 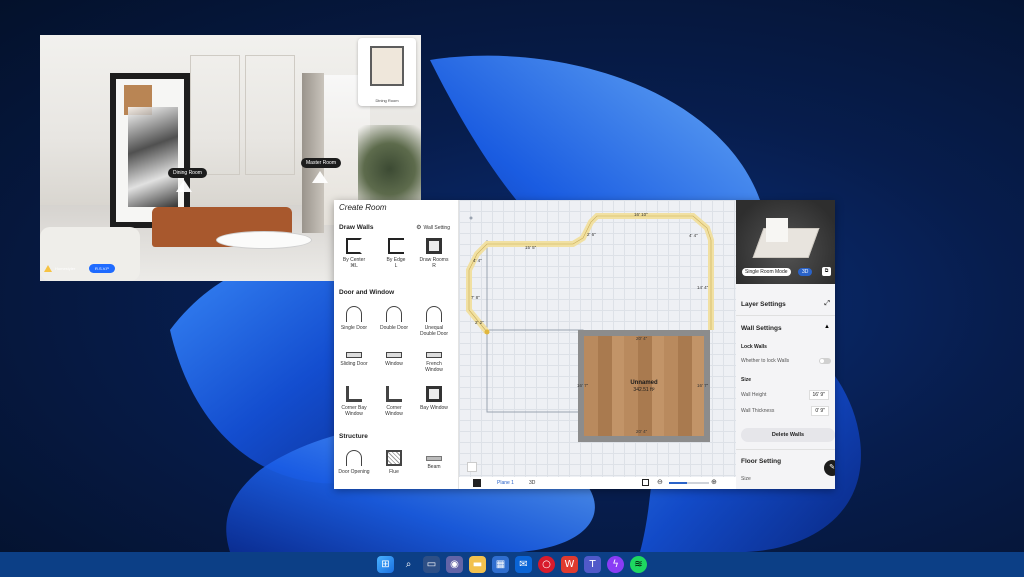 I want to click on door-window-title: Door and Window, so click(x=367, y=292).